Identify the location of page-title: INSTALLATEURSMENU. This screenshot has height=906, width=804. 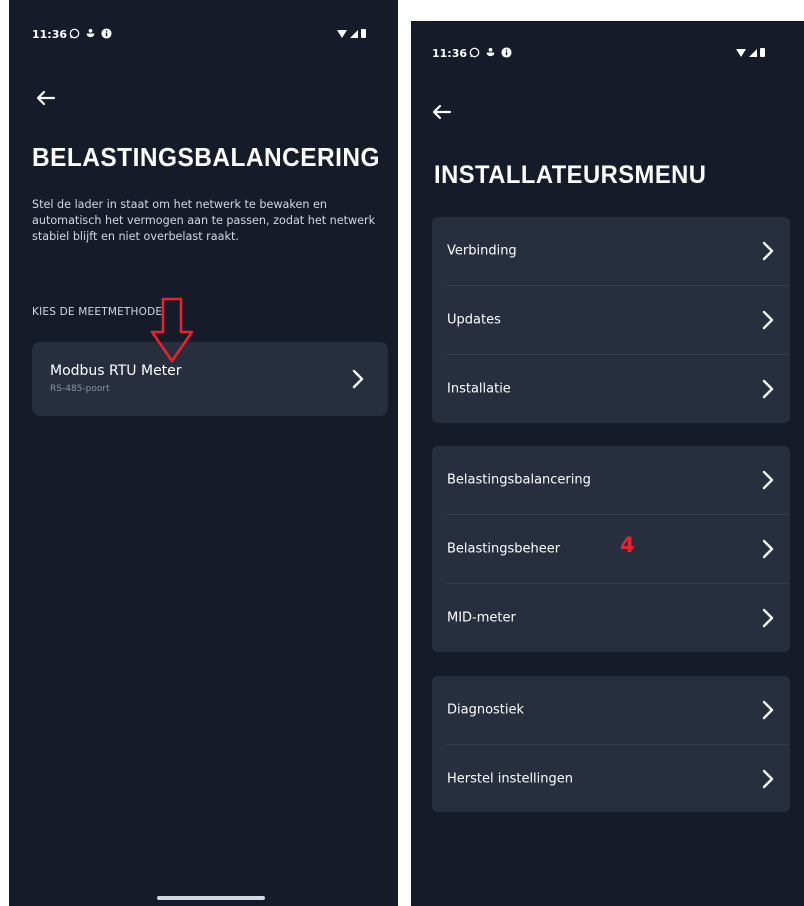
(570, 175).